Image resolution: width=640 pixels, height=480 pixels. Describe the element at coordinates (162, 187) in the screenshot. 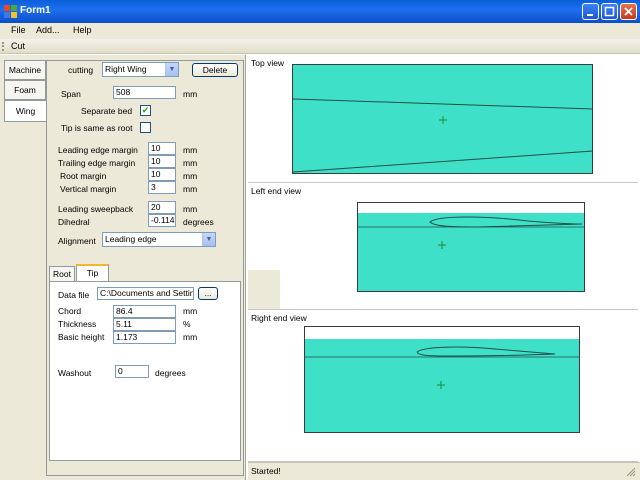

I see `vertical-margin-field: 3` at that location.